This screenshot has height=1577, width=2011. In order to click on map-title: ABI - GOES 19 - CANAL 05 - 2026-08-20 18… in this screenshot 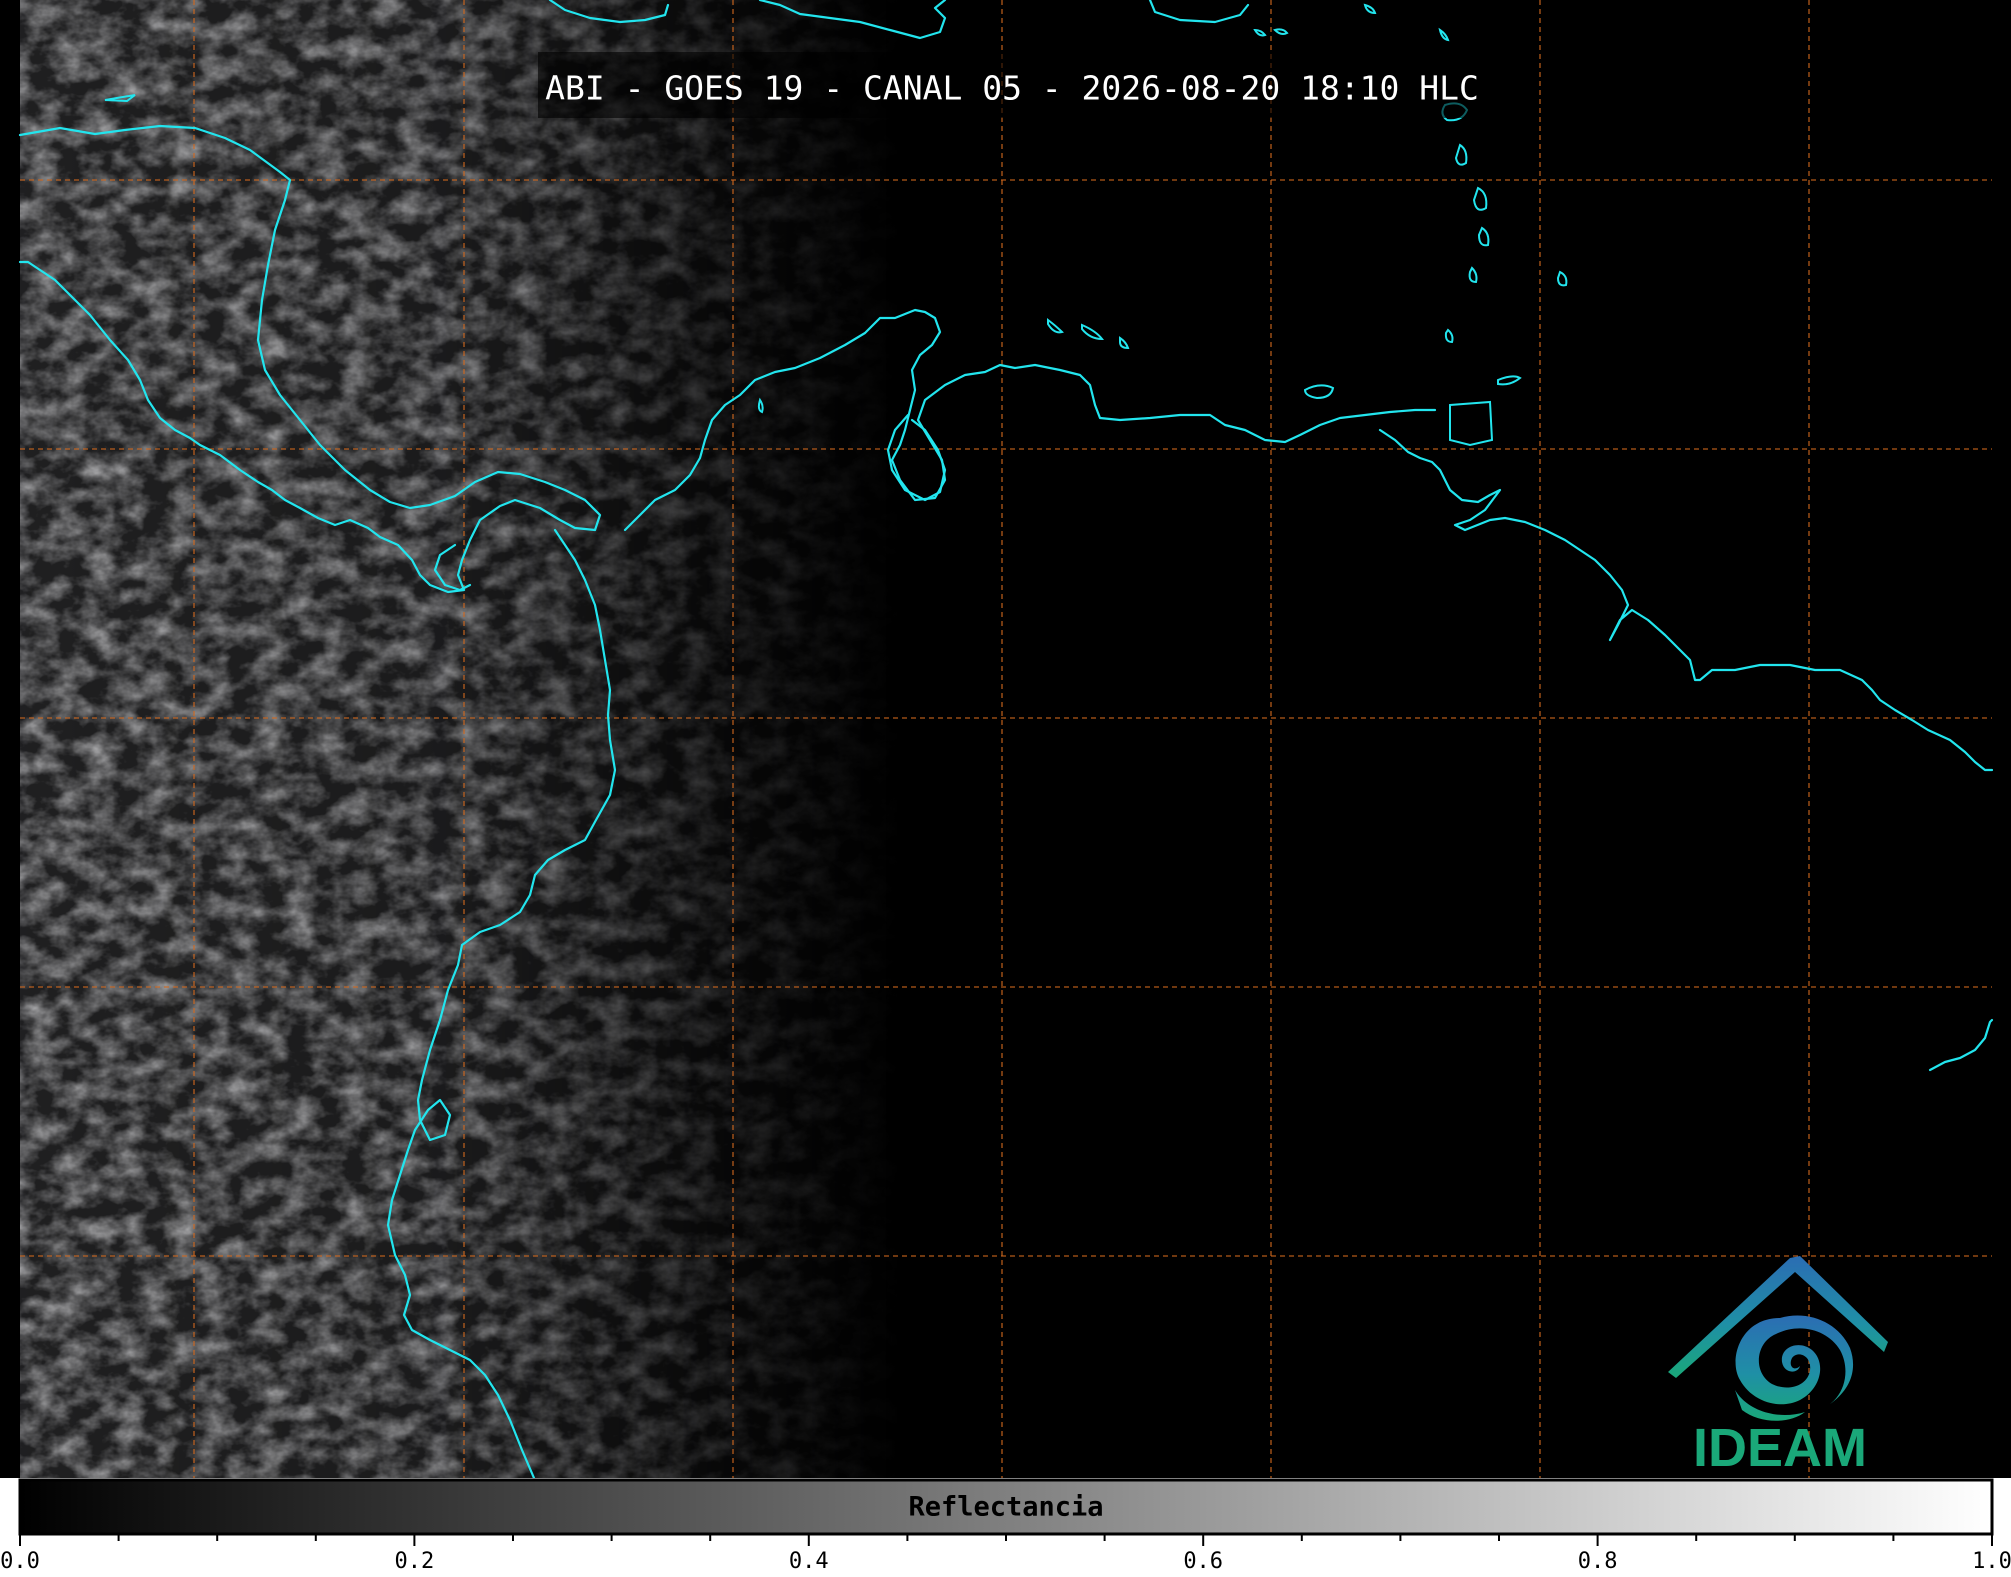, I will do `click(1012, 88)`.